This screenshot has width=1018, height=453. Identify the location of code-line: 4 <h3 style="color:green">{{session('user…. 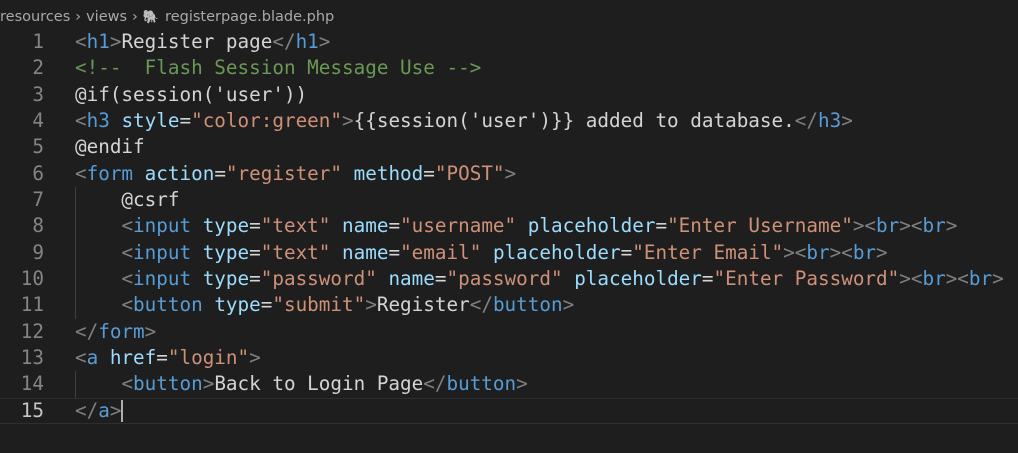
(509, 121).